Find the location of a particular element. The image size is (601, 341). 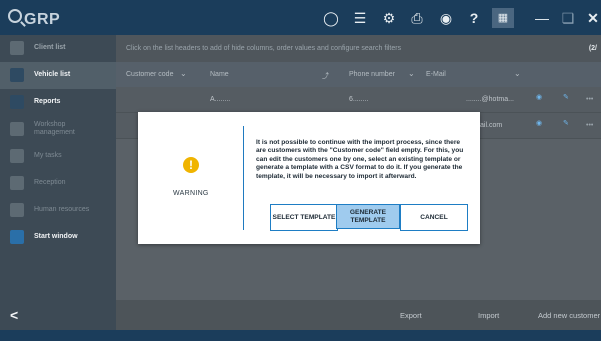

restore-icon: ❏ is located at coordinates (568, 18).